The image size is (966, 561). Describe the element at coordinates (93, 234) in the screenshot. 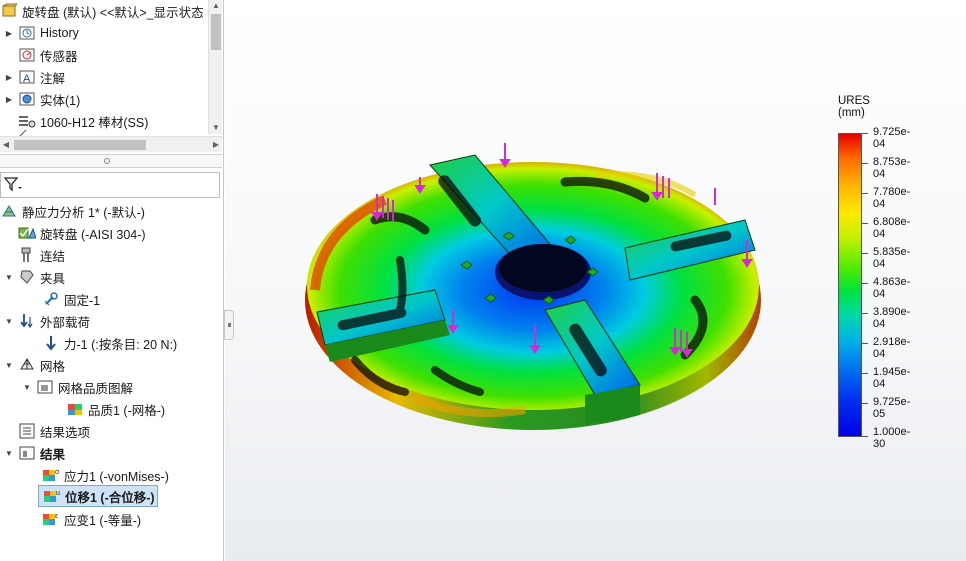

I see `tree-item-label: 旋转盘 (-AISI 304-)` at that location.